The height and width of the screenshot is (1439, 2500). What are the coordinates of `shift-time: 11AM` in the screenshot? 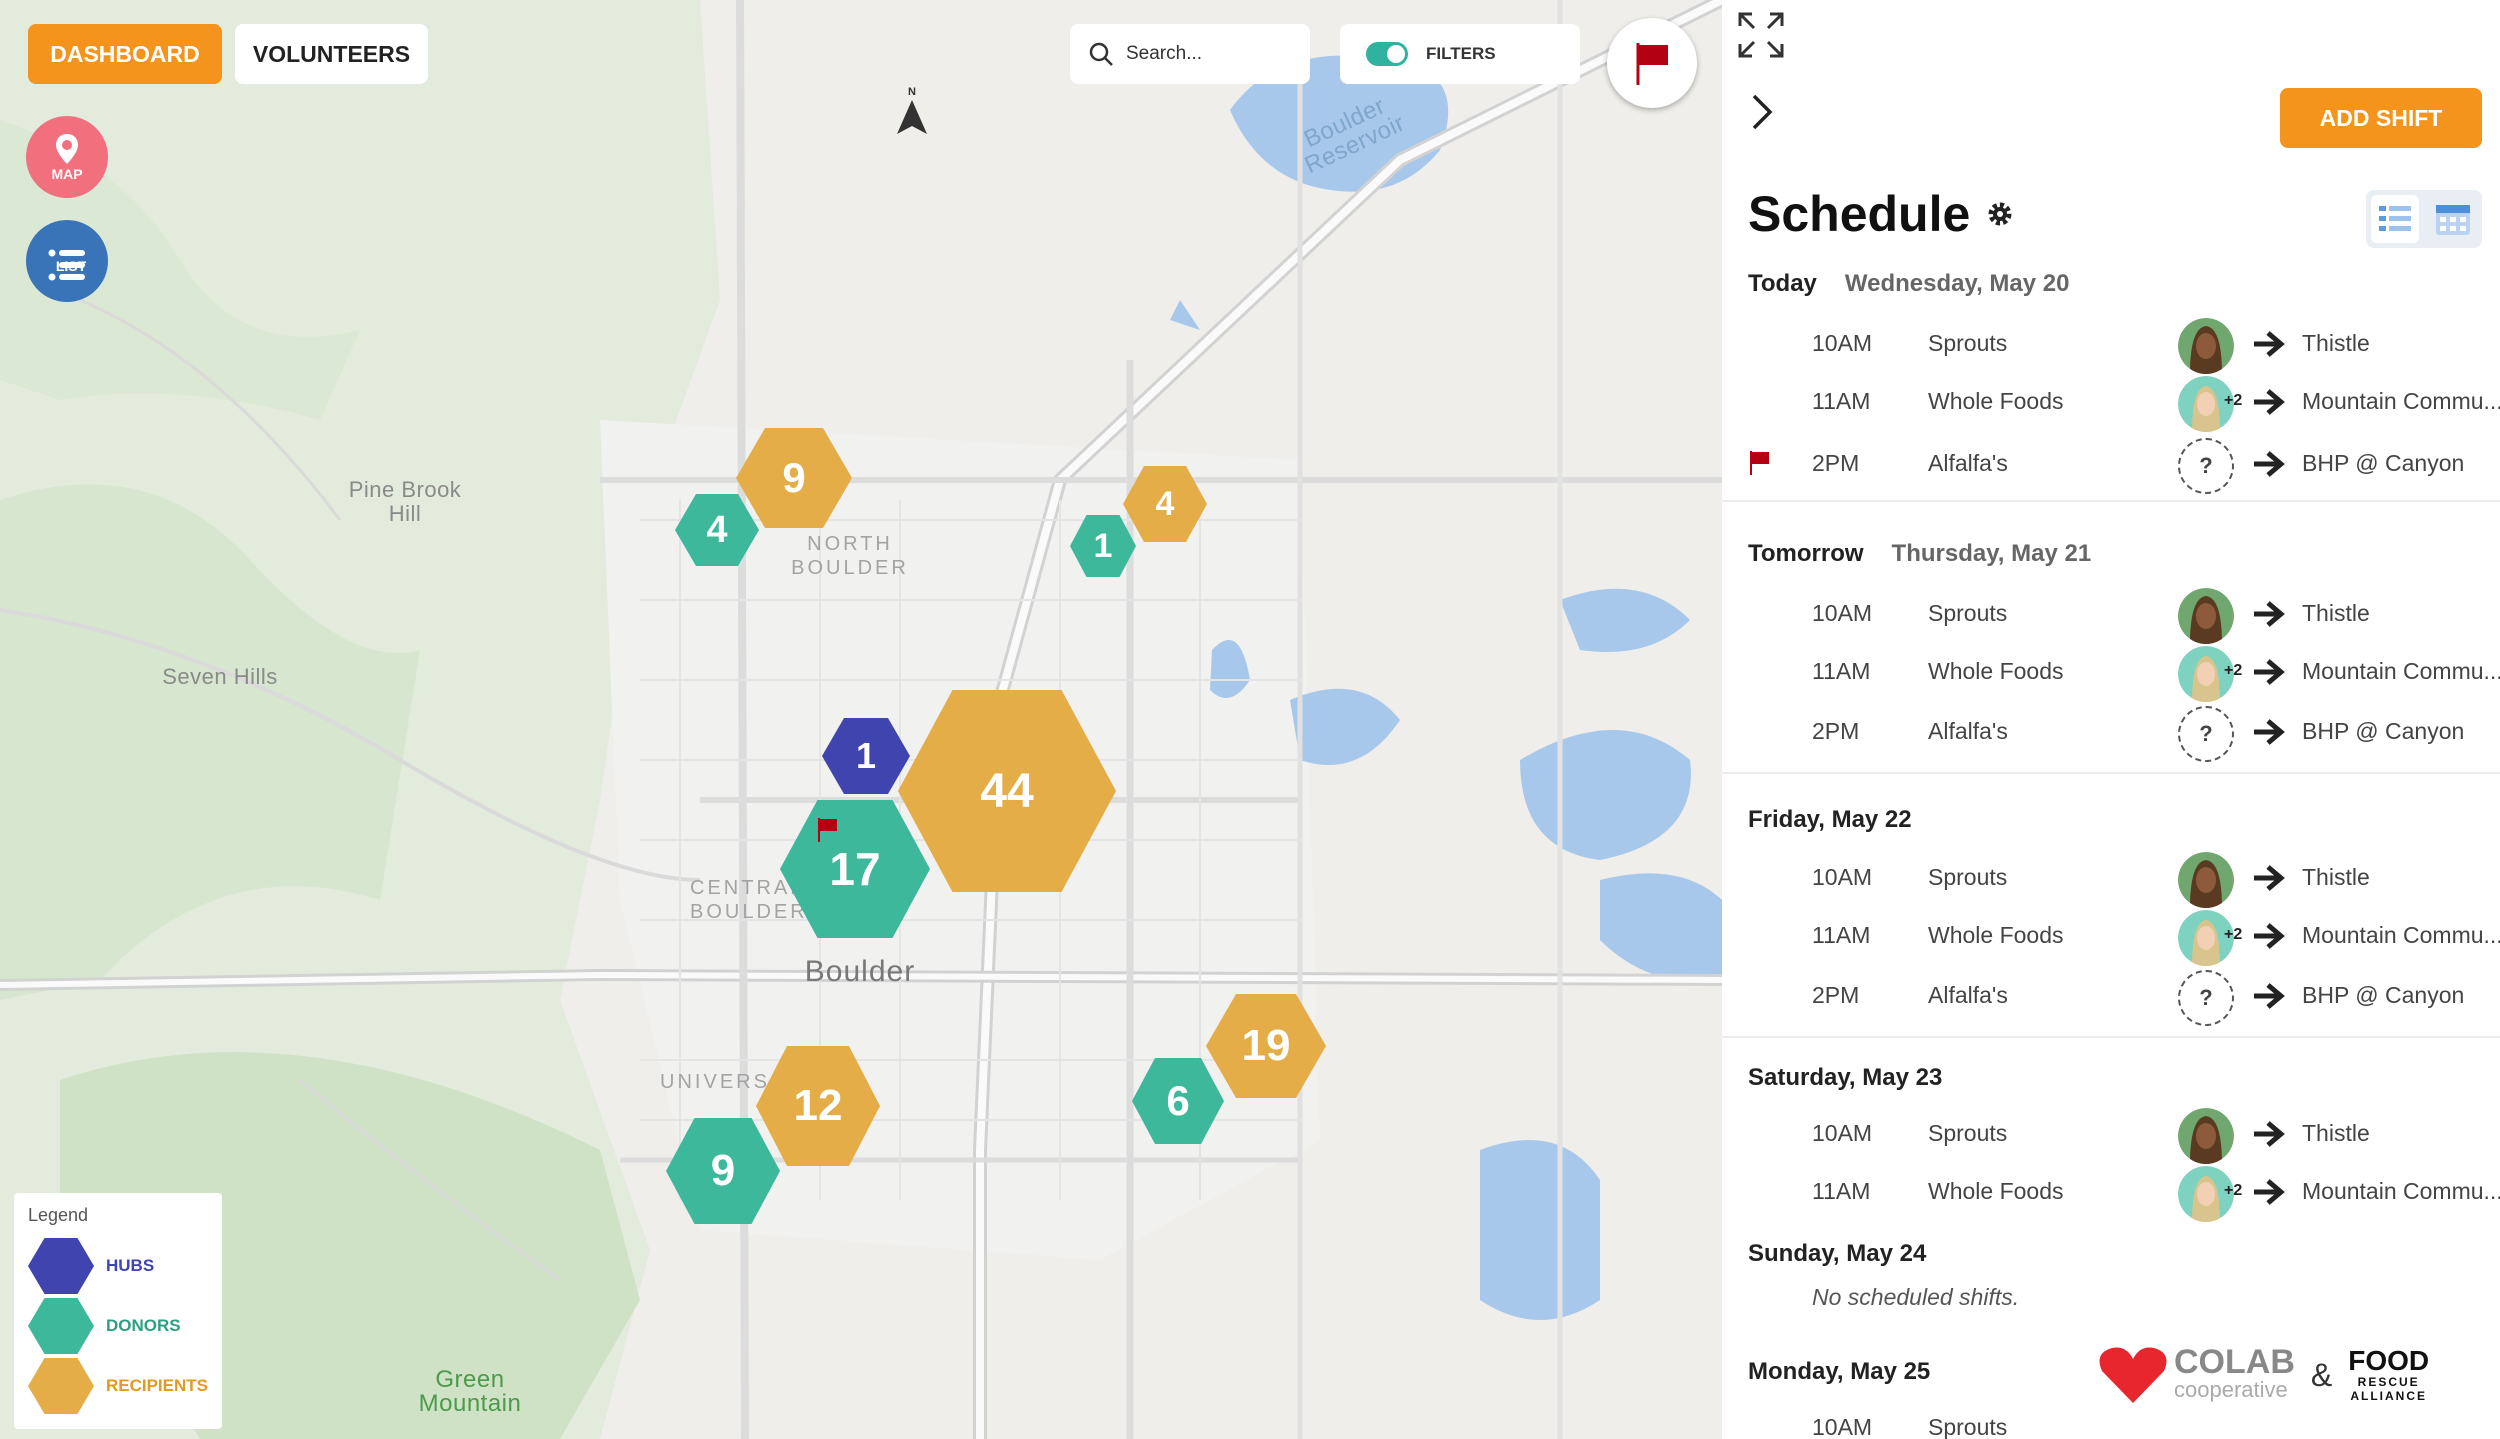 It's located at (1841, 935).